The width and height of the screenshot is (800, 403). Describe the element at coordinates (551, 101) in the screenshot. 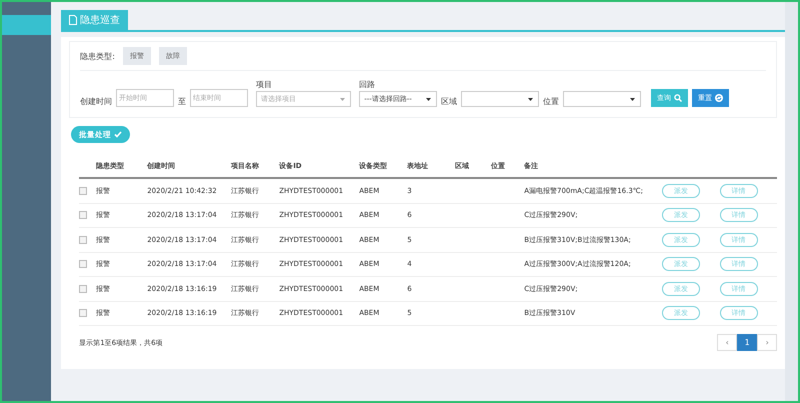

I see `position-label: 位置` at that location.